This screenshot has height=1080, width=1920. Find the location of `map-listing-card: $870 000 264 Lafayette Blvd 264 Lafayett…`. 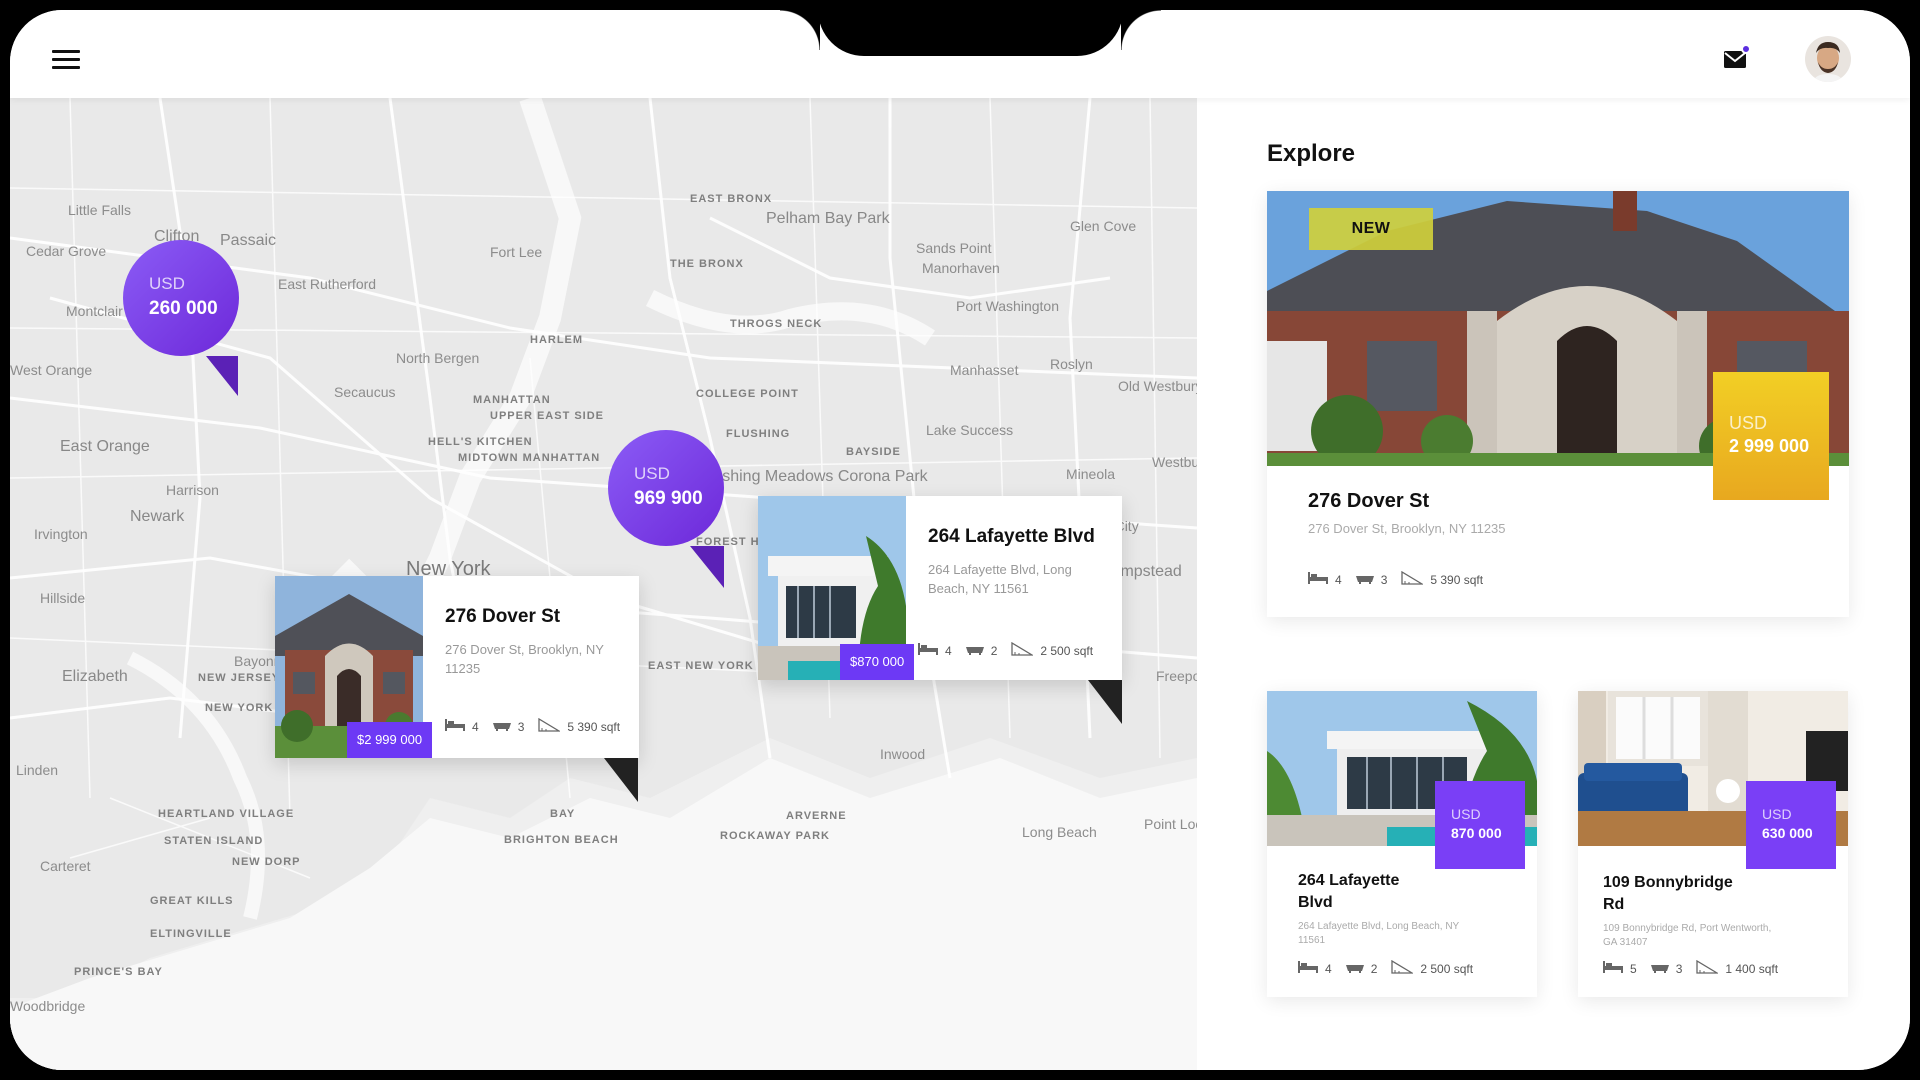

map-listing-card: $870 000 264 Lafayette Blvd 264 Lafayett… is located at coordinates (940, 588).